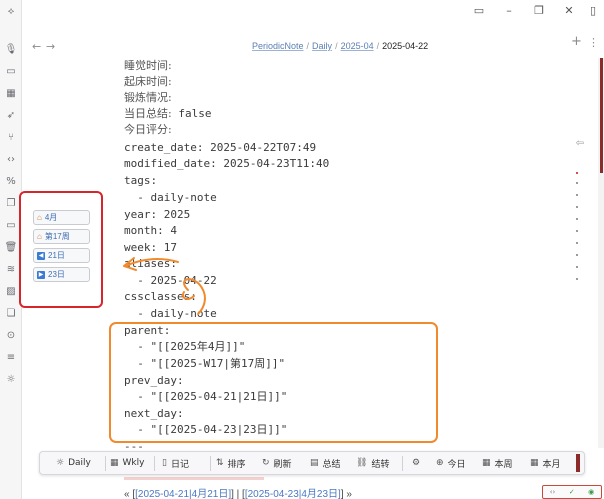  I want to click on sidebar-toggle-icon: ▭, so click(479, 10).